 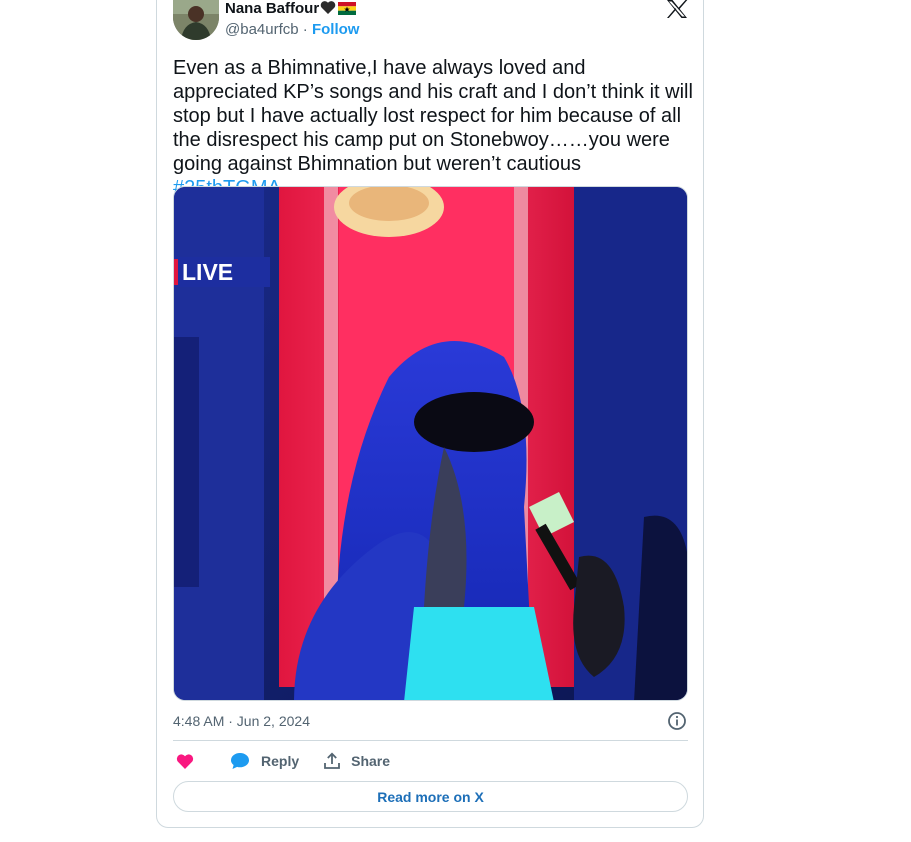 What do you see at coordinates (241, 721) in the screenshot?
I see `tweet-timestamp: 4:48 AM · Jun 2, 2024` at bounding box center [241, 721].